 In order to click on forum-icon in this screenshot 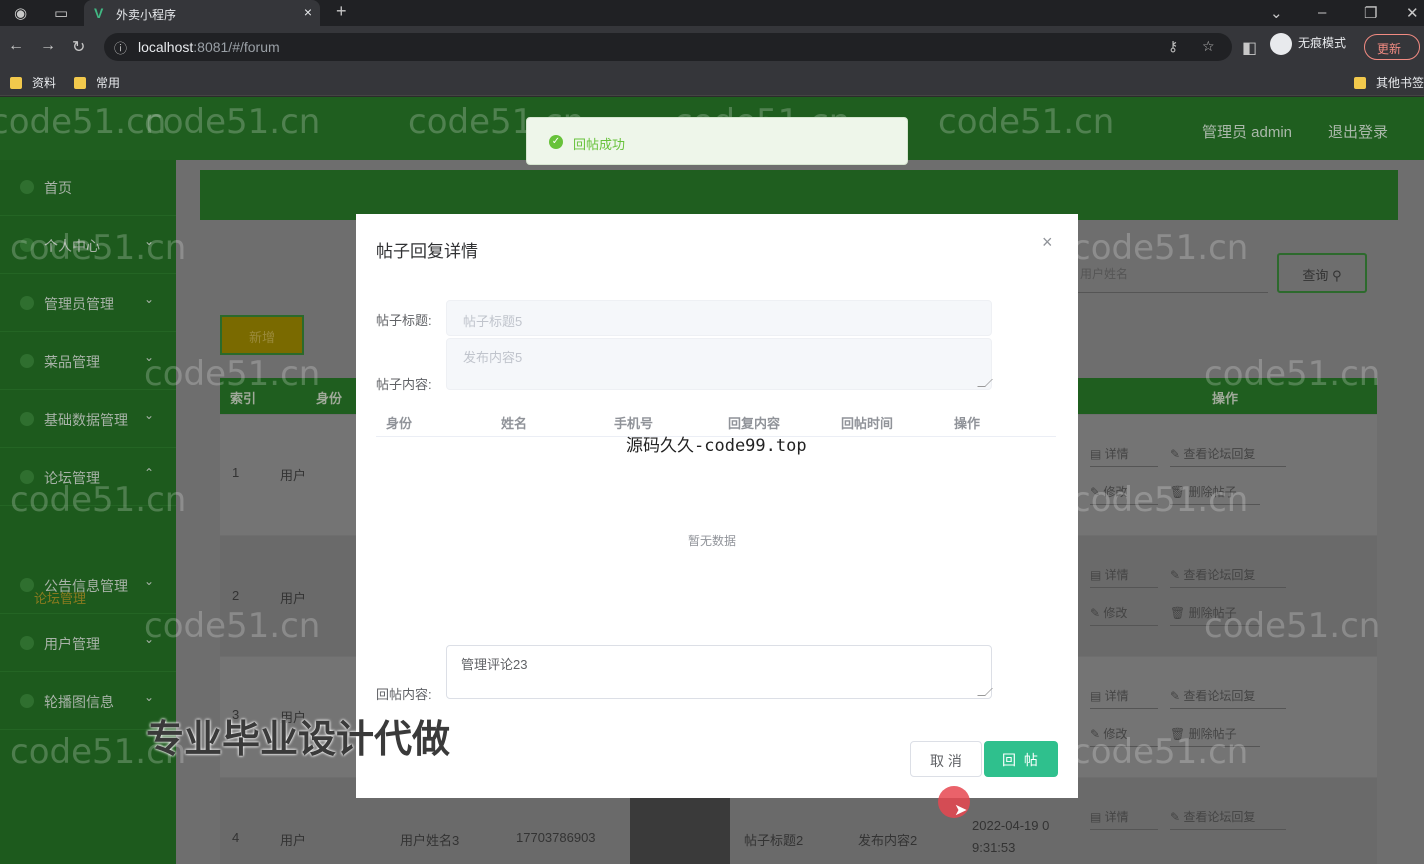, I will do `click(27, 477)`.